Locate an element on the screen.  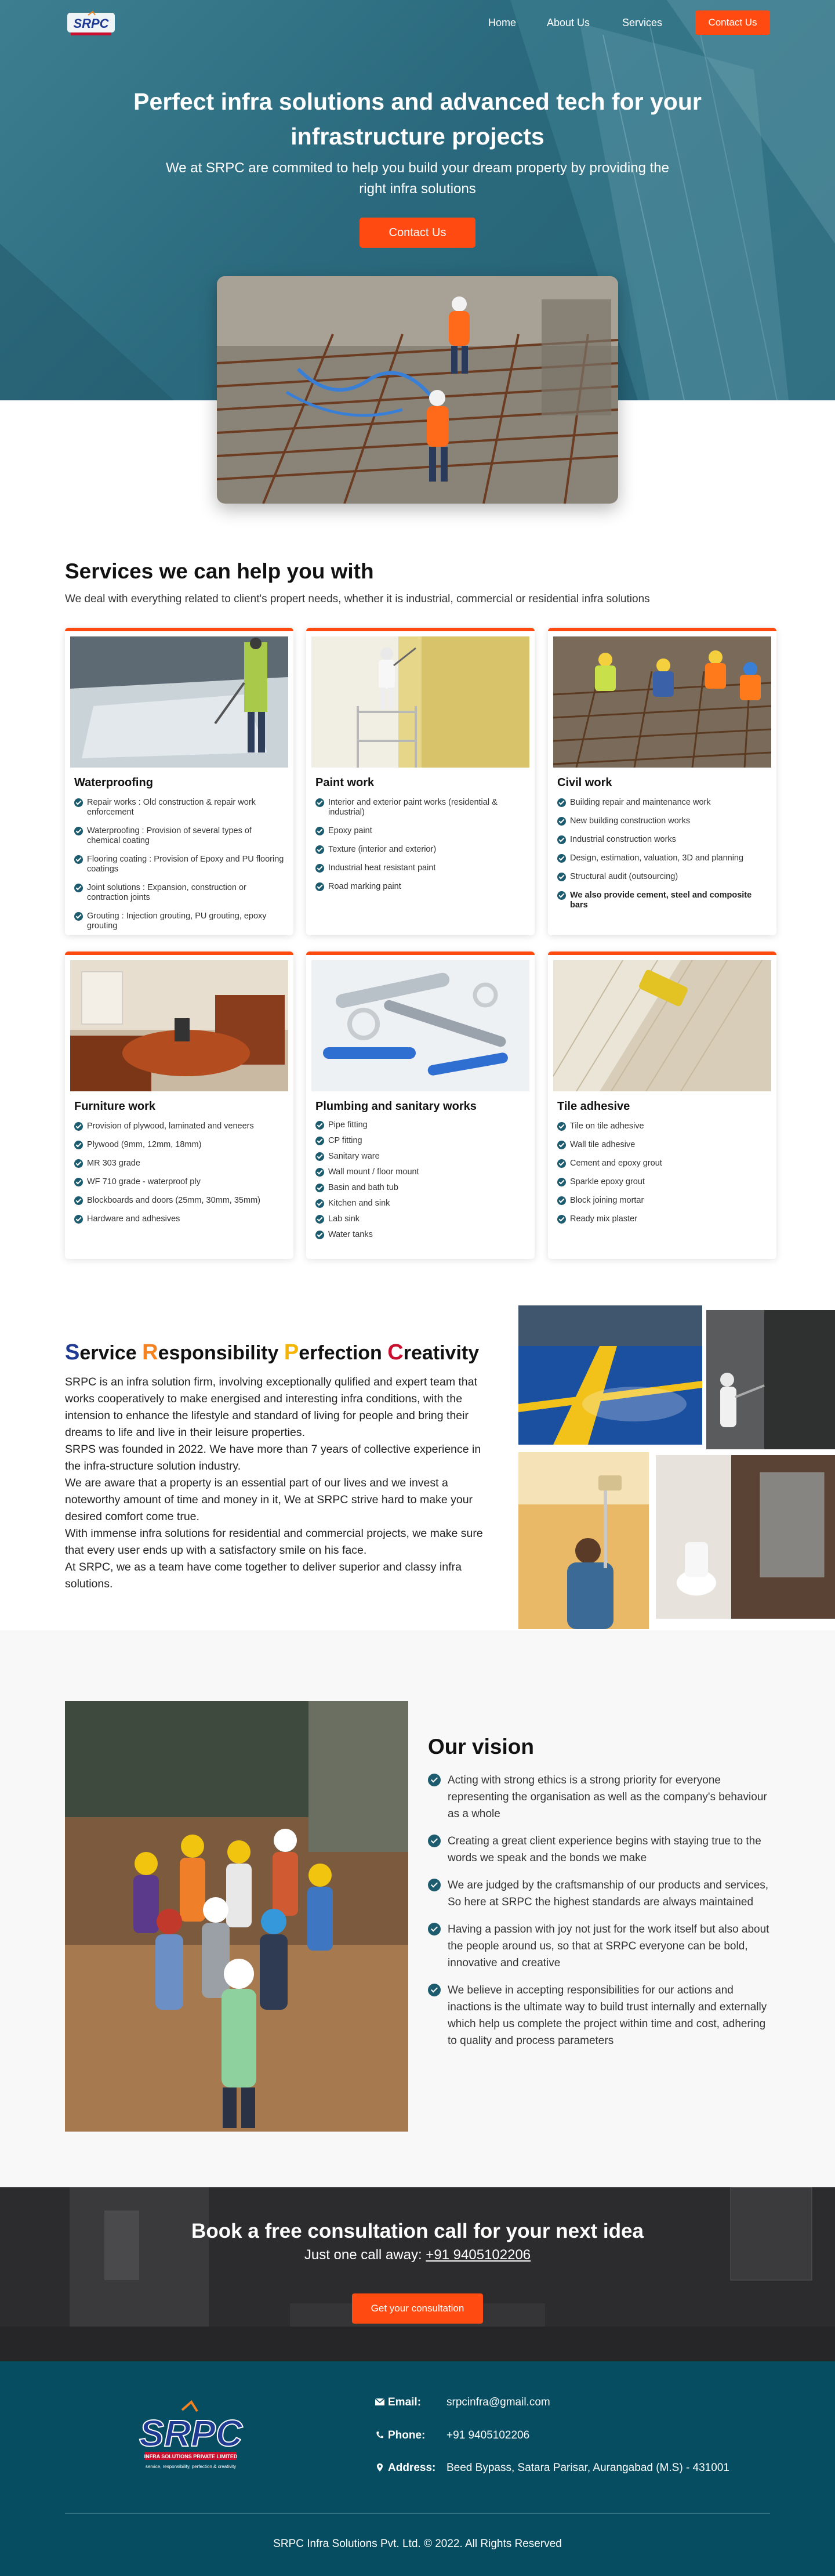
title-initial: R is located at coordinates (150, 1352).